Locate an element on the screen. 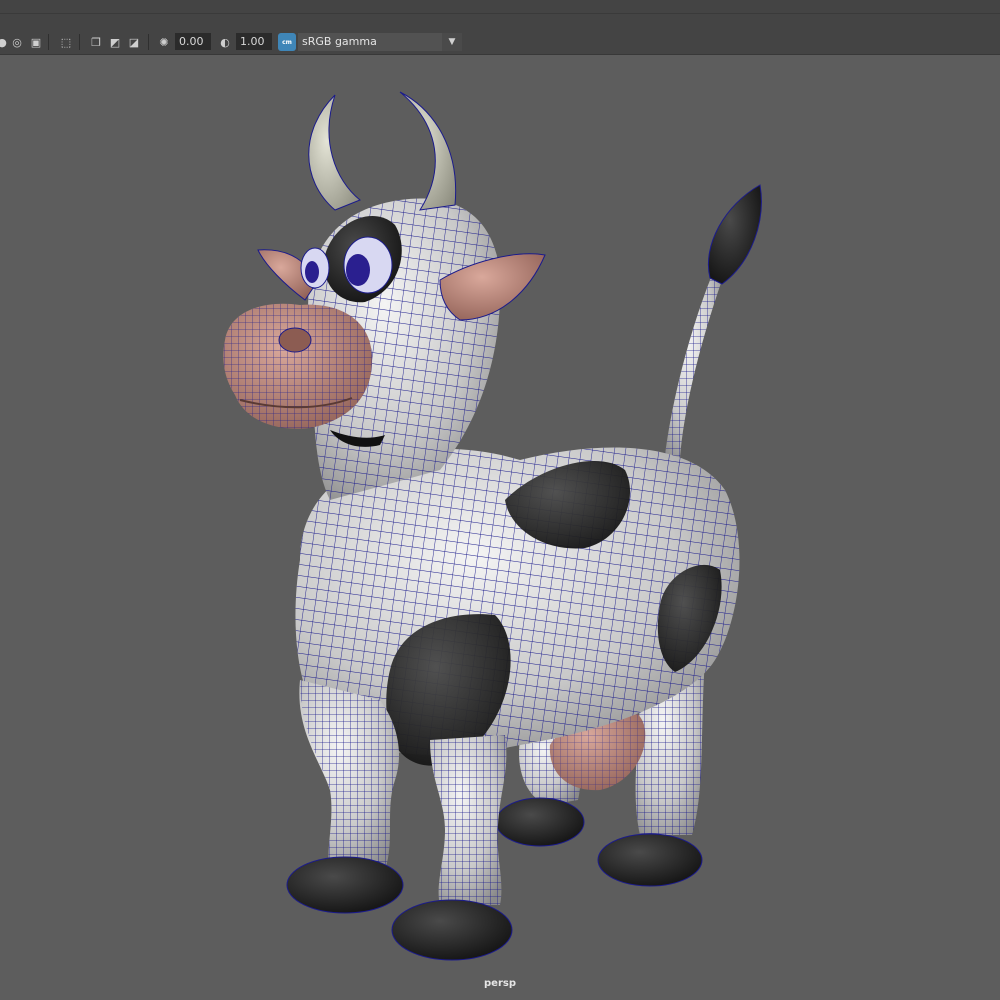  color-management-badge: cm is located at coordinates (287, 42).